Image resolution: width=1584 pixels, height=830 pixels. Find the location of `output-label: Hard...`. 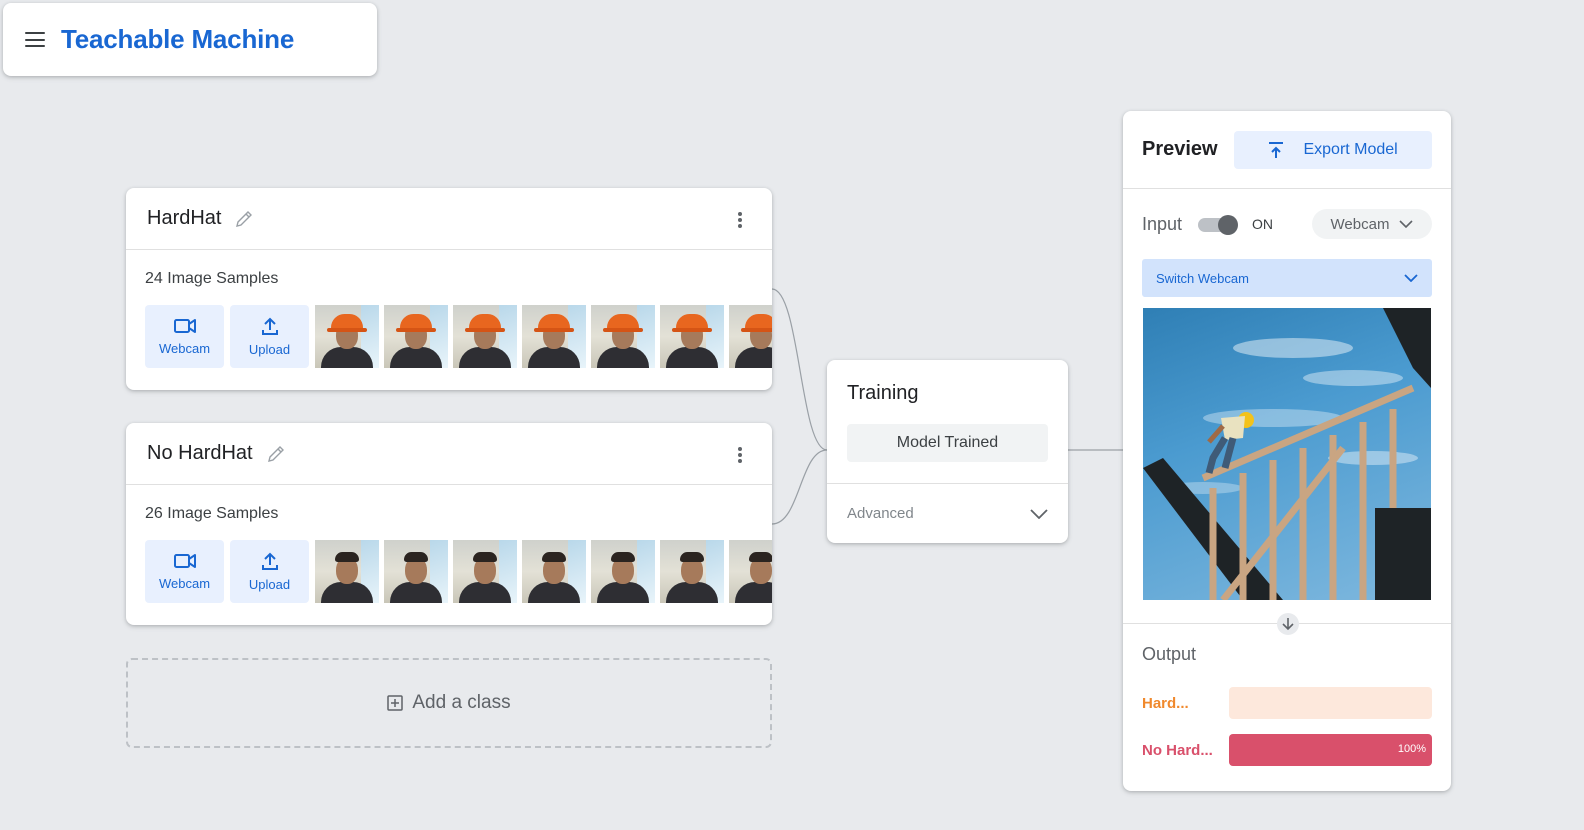

output-label: Hard... is located at coordinates (1165, 703).